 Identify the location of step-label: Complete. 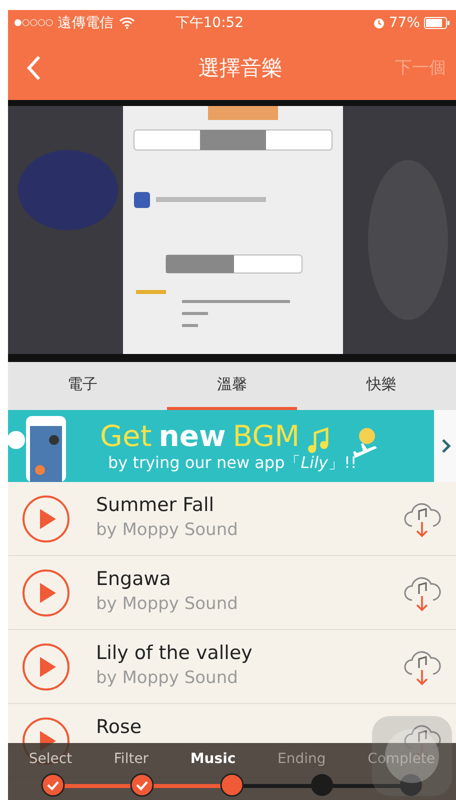
(402, 759).